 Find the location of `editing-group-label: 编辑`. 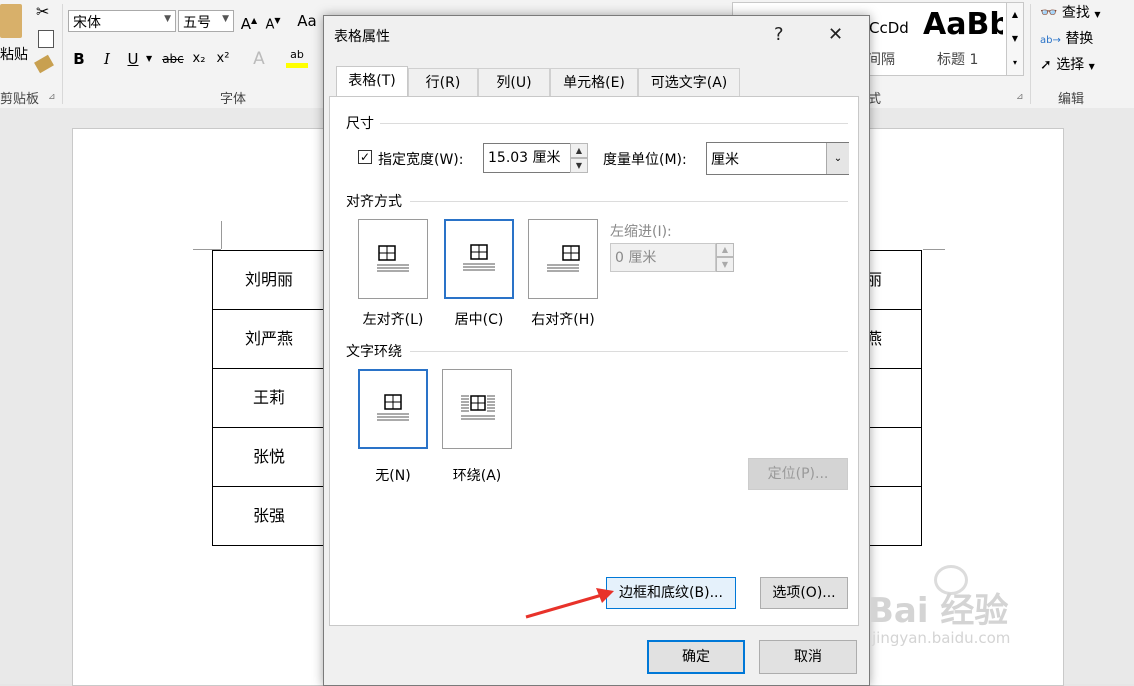

editing-group-label: 编辑 is located at coordinates (1071, 99).